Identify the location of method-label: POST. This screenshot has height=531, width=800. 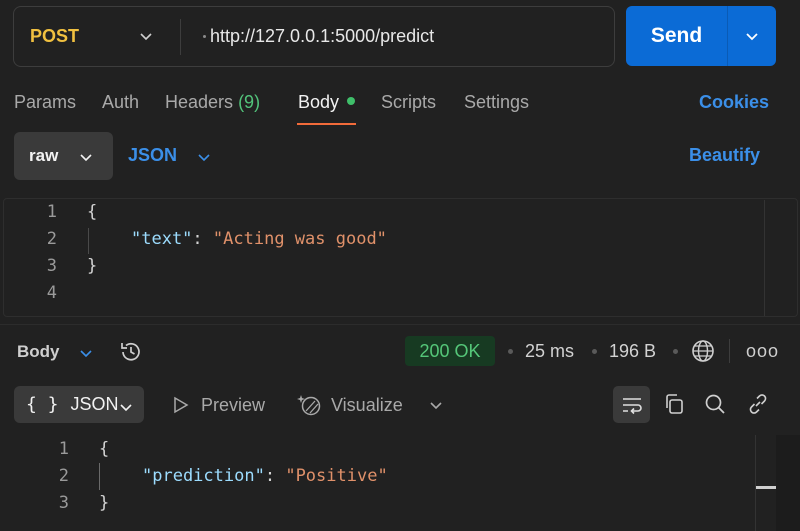
(55, 36).